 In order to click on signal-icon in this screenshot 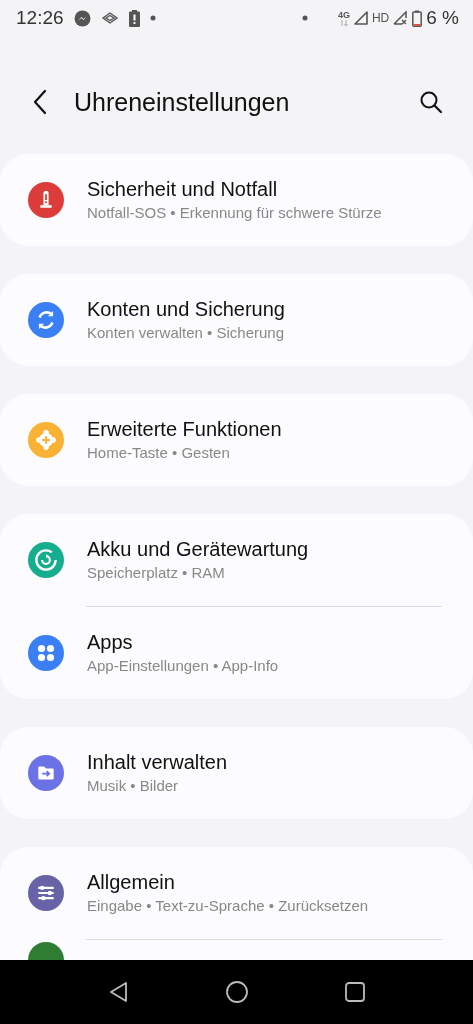, I will do `click(360, 18)`.